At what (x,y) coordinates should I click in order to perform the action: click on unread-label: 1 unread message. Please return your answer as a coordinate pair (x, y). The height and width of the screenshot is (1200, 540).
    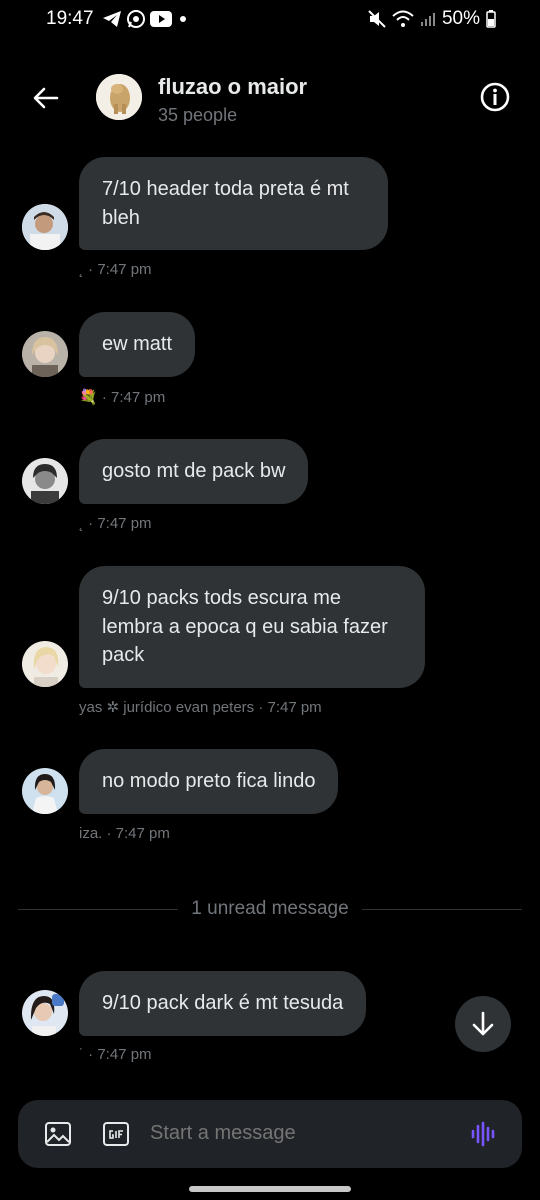
    Looking at the image, I should click on (270, 909).